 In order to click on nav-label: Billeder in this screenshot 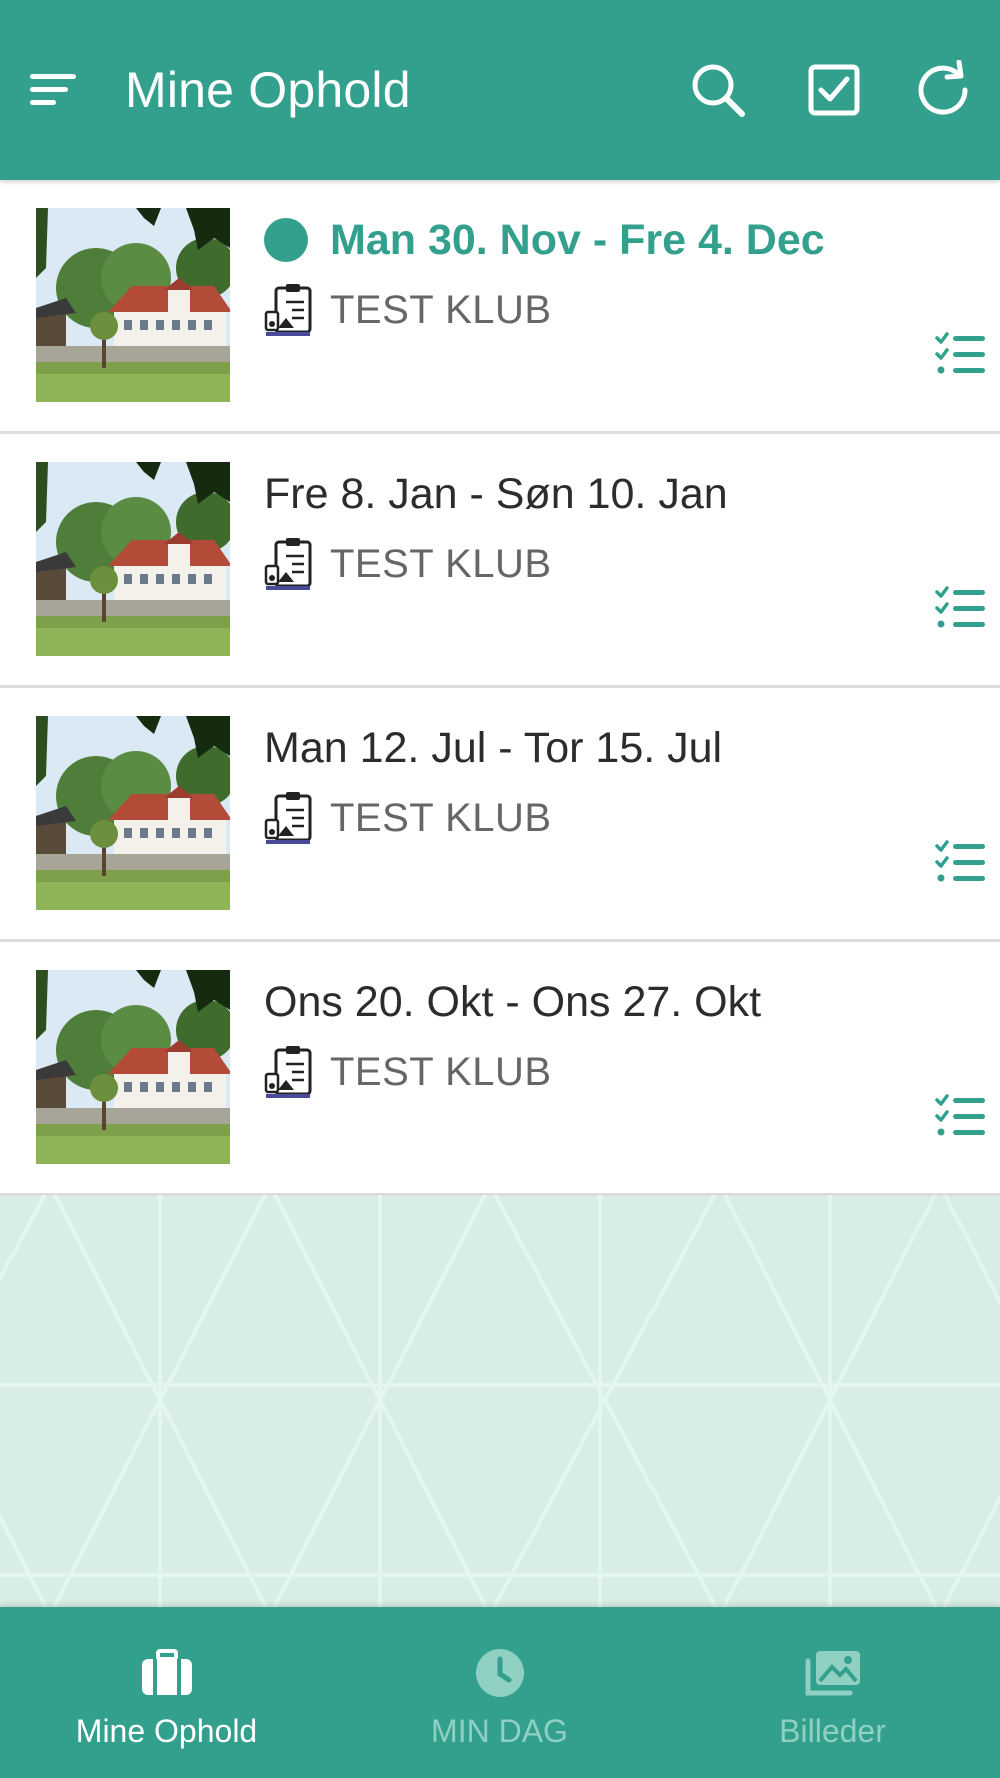, I will do `click(832, 1731)`.